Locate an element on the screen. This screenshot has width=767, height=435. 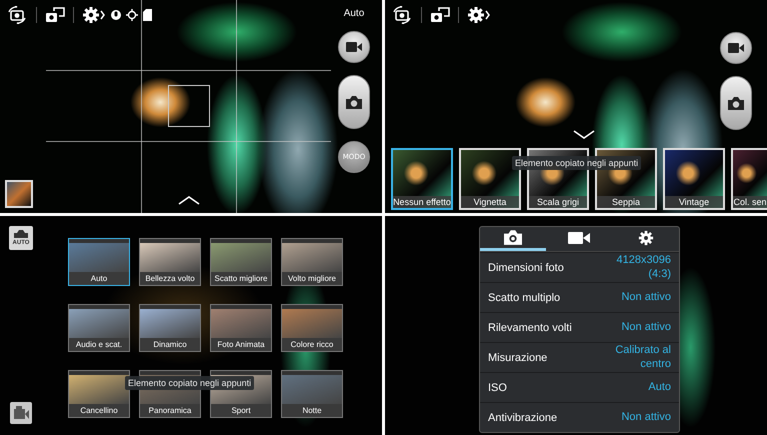
chevron-up-icon is located at coordinates (189, 200).